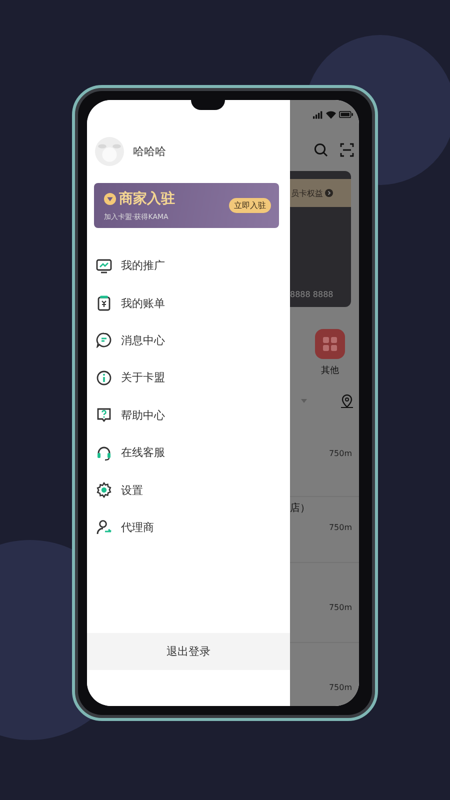  I want to click on avatar-icon, so click(109, 151).